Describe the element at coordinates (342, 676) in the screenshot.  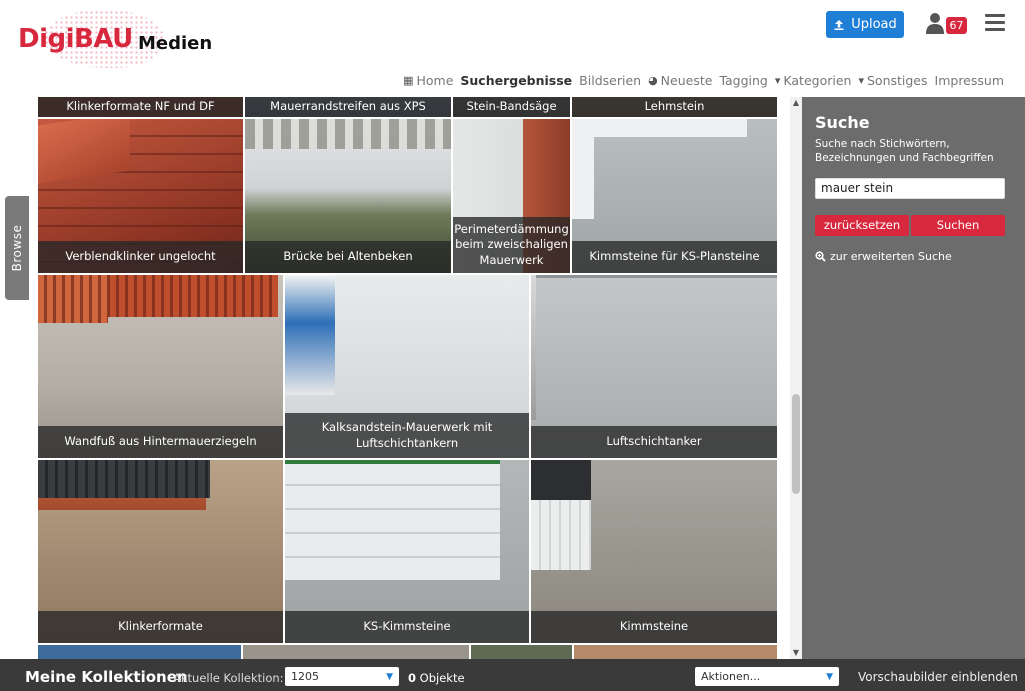
I see `collection-select: 1205 ▼` at that location.